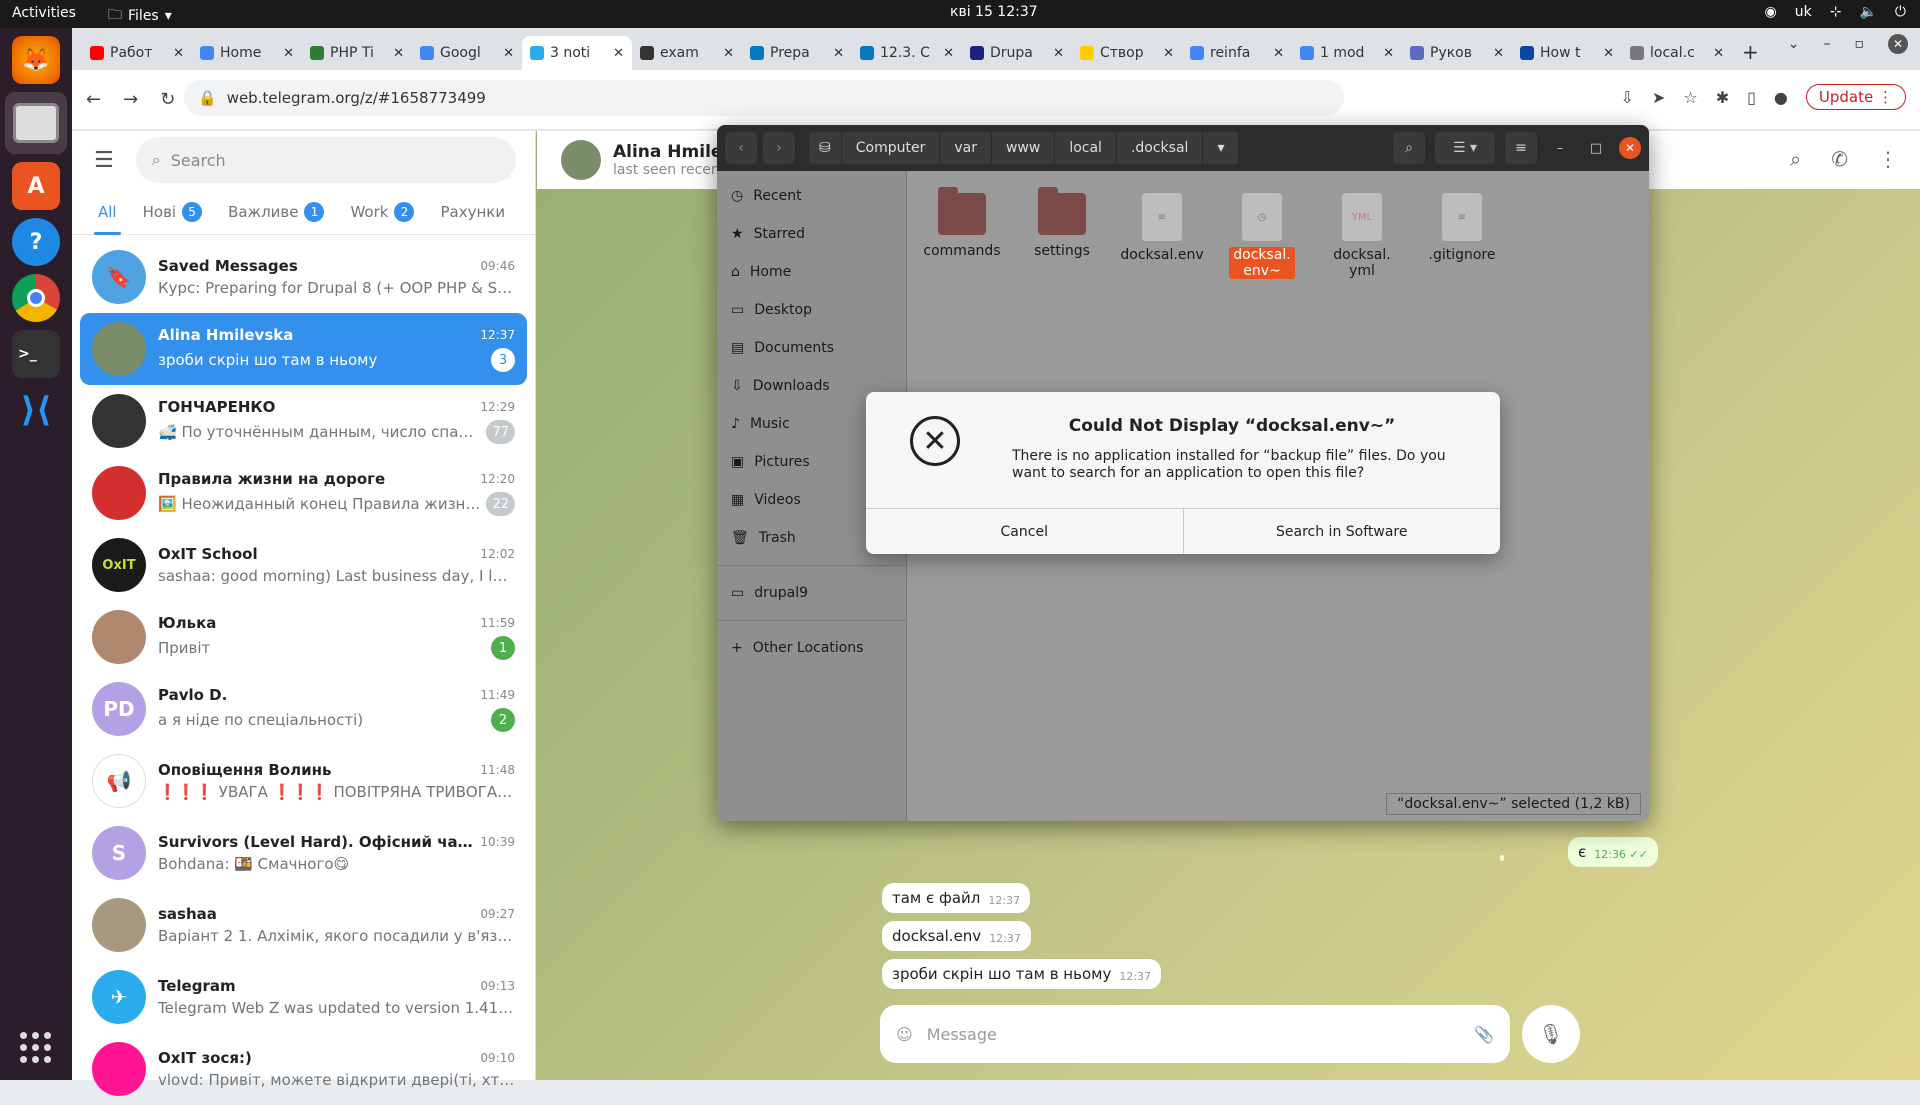 The image size is (1920, 1105). I want to click on extensions-icon: ✱, so click(1722, 97).